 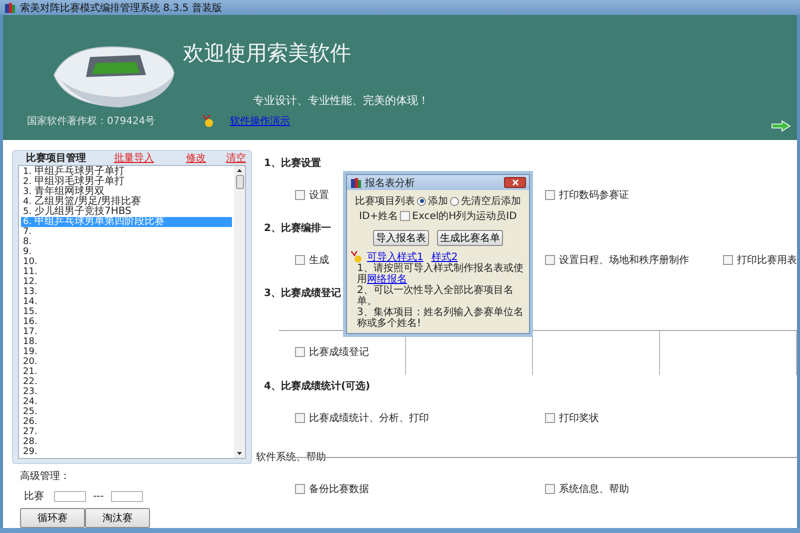 What do you see at coordinates (239, 312) in the screenshot?
I see `scrollbar` at bounding box center [239, 312].